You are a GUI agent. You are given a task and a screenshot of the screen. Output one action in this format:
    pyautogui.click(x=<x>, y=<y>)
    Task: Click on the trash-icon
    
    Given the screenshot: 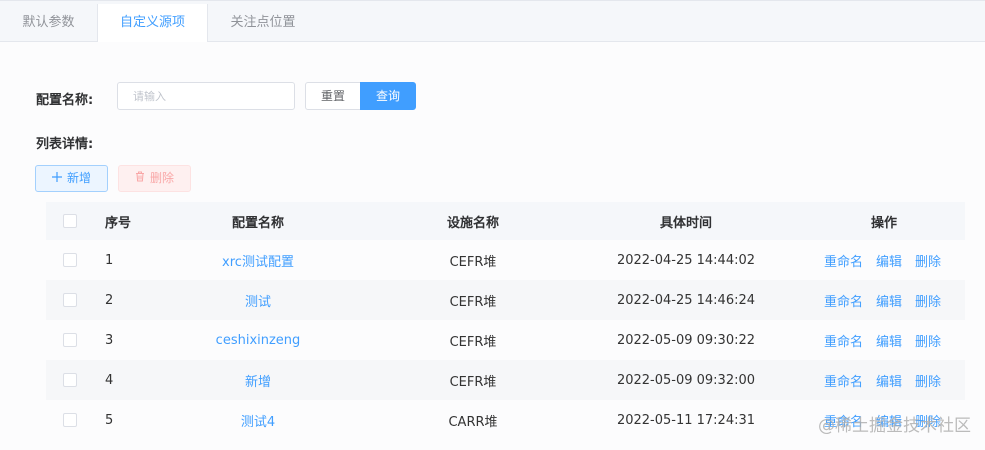 What is the action you would take?
    pyautogui.click(x=140, y=178)
    